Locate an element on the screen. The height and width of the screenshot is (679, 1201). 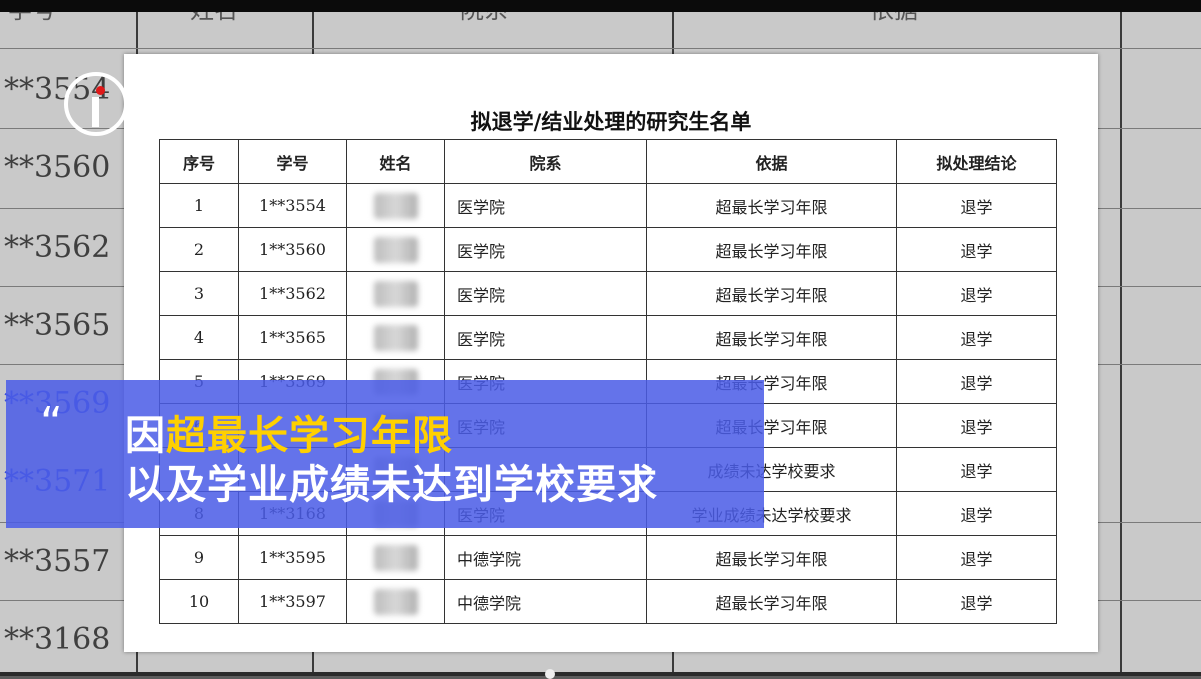
table-row: 3 1**3562 医学院 超最长学习年限 退学 is located at coordinates (608, 293).